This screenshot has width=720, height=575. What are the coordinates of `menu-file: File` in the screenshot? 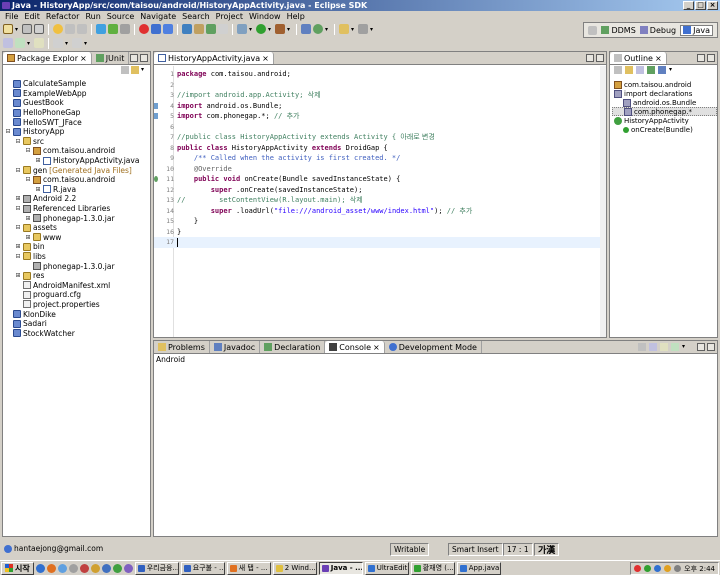 It's located at (11, 16).